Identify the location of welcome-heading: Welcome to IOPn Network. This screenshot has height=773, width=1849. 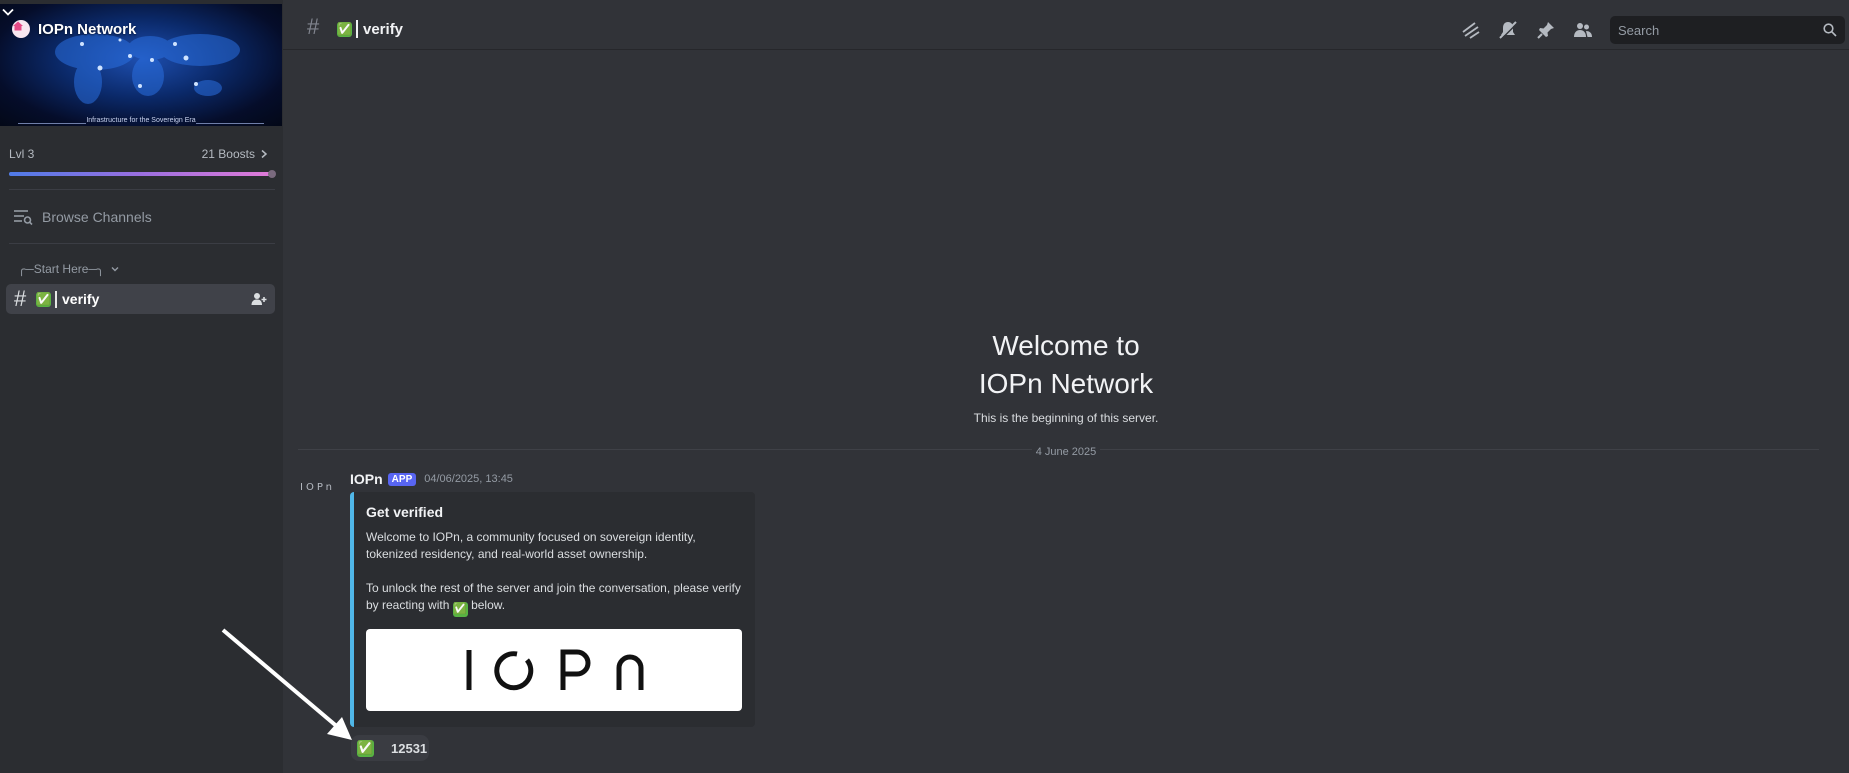
(1066, 365).